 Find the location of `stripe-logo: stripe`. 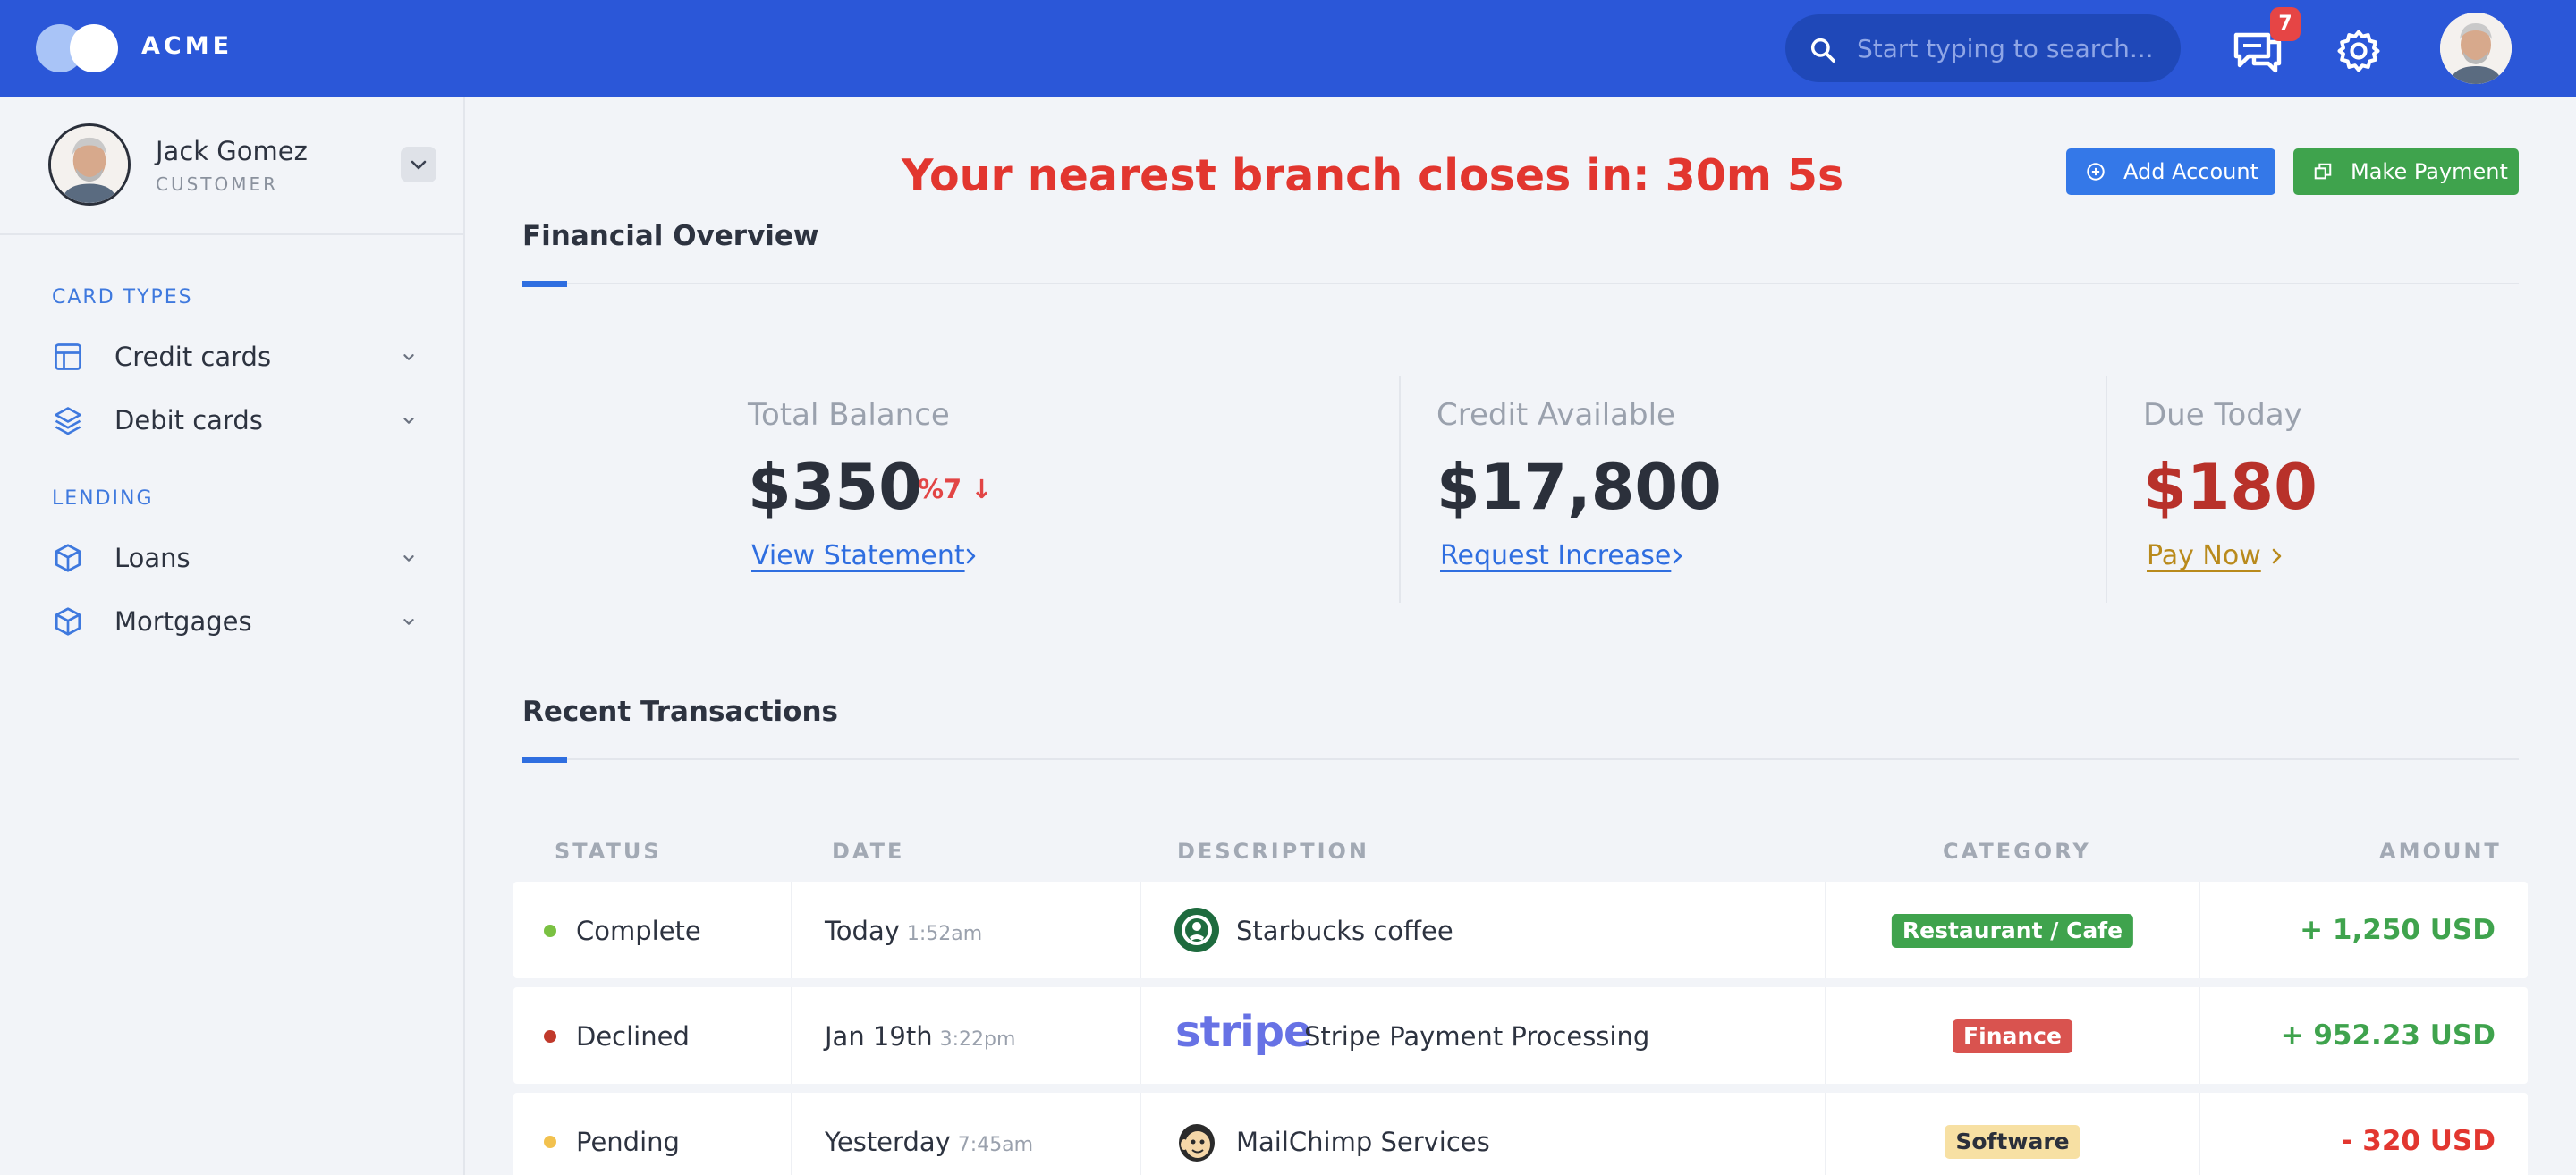

stripe-logo: stripe is located at coordinates (1244, 1032).